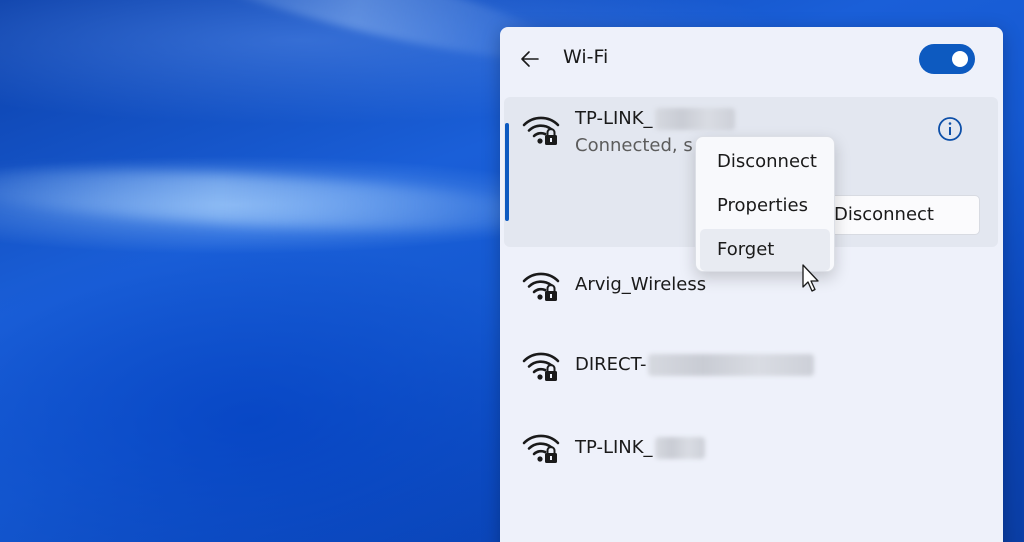  I want to click on network-item: TP-LINK_, so click(751, 447).